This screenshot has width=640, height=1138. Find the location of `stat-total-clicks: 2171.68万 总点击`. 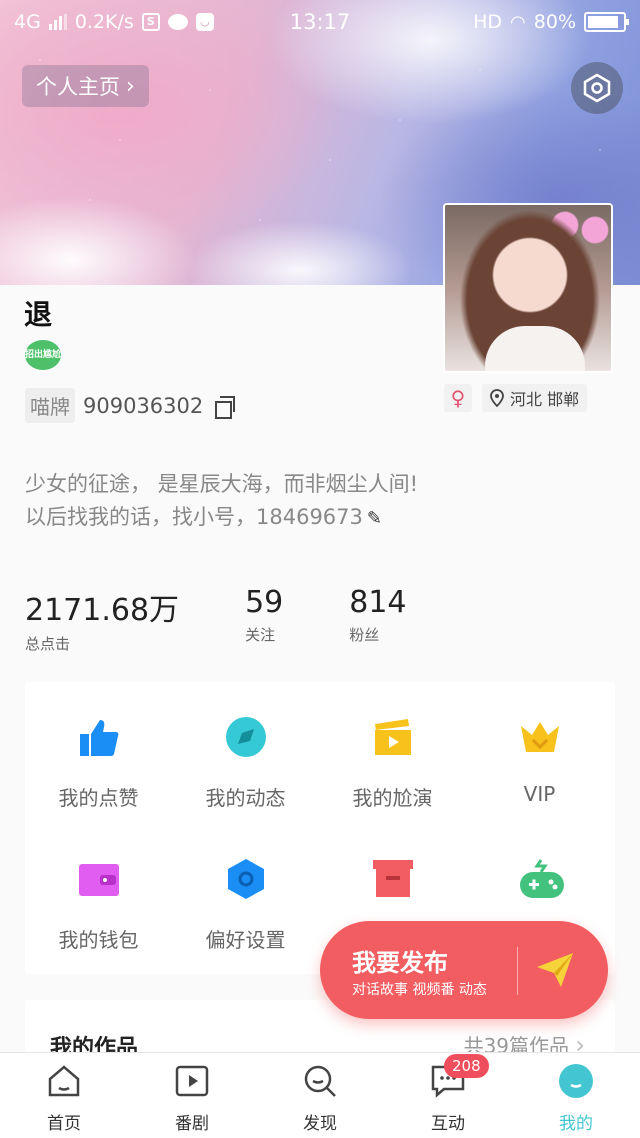

stat-total-clicks: 2171.68万 总点击 is located at coordinates (102, 619).